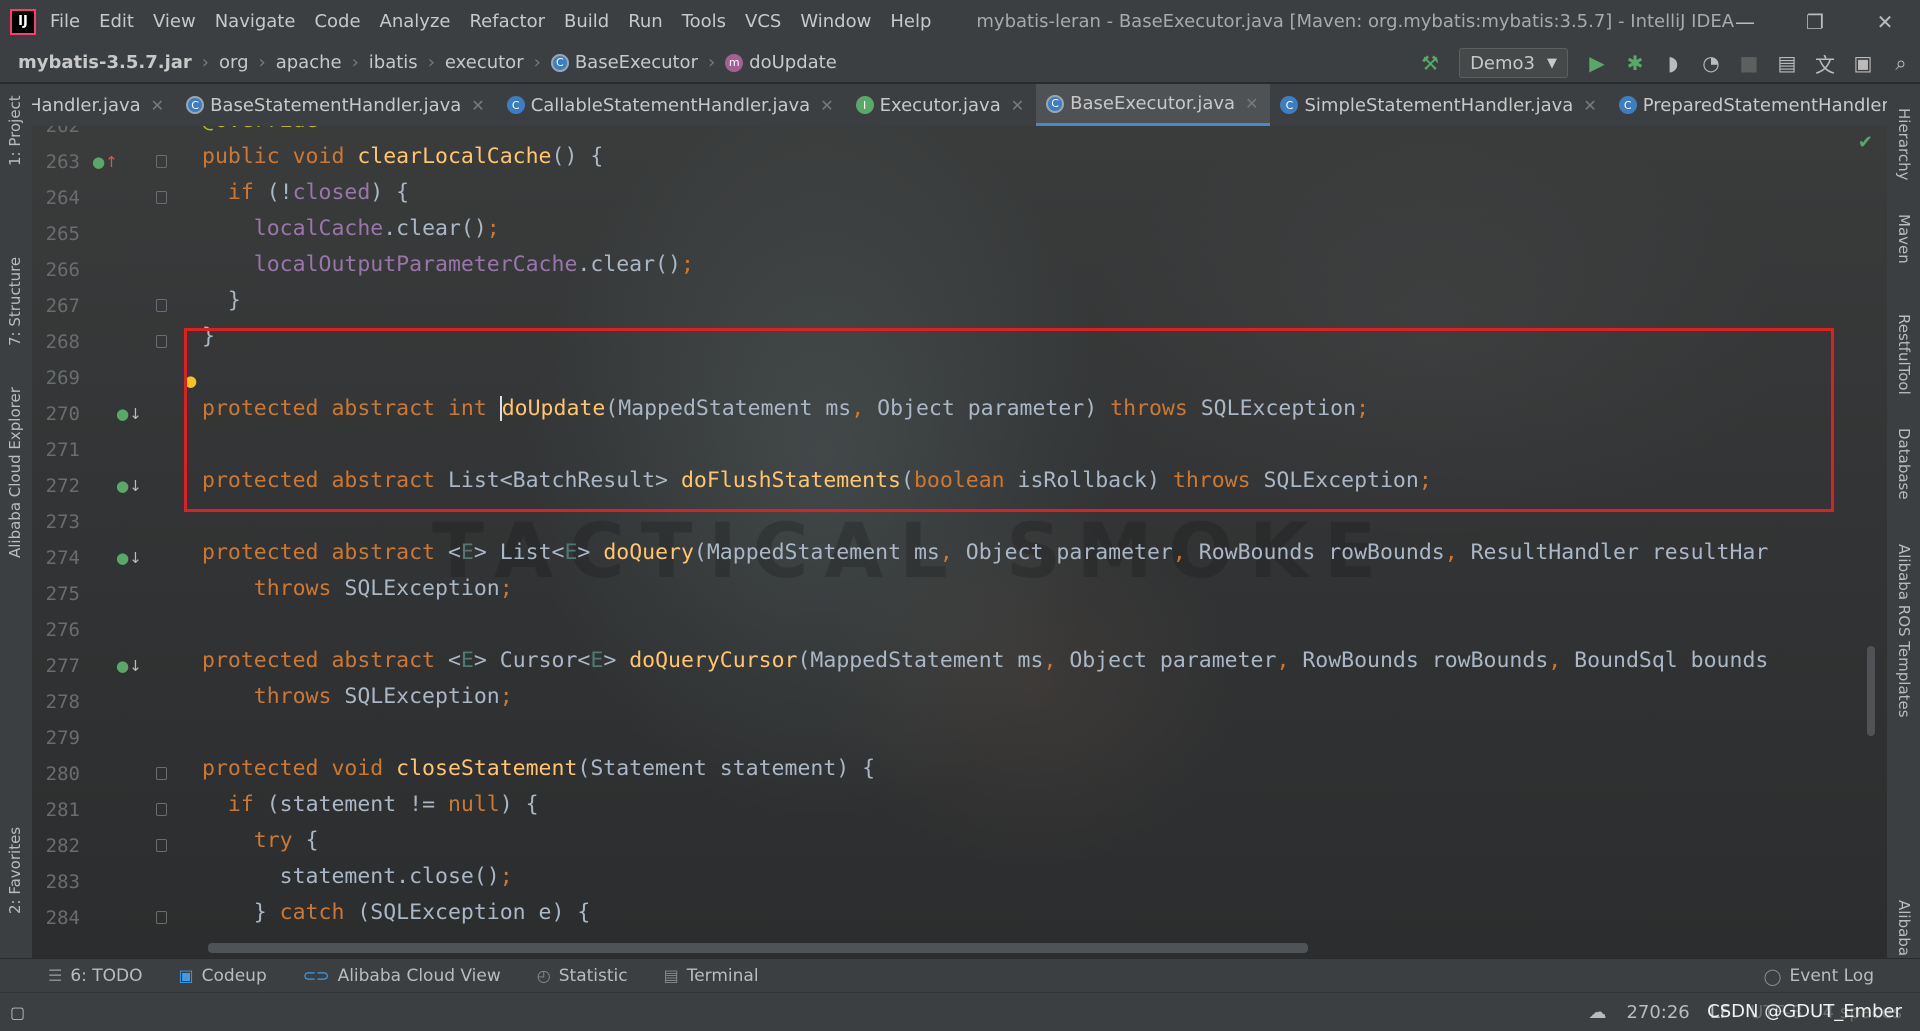 The width and height of the screenshot is (1920, 1031). I want to click on nav-toolbar: ⚒ Demo3 ▼ ▶ ✱ ◗ ◔ ■ ▤ 文 ▣ ⌕, so click(1665, 63).